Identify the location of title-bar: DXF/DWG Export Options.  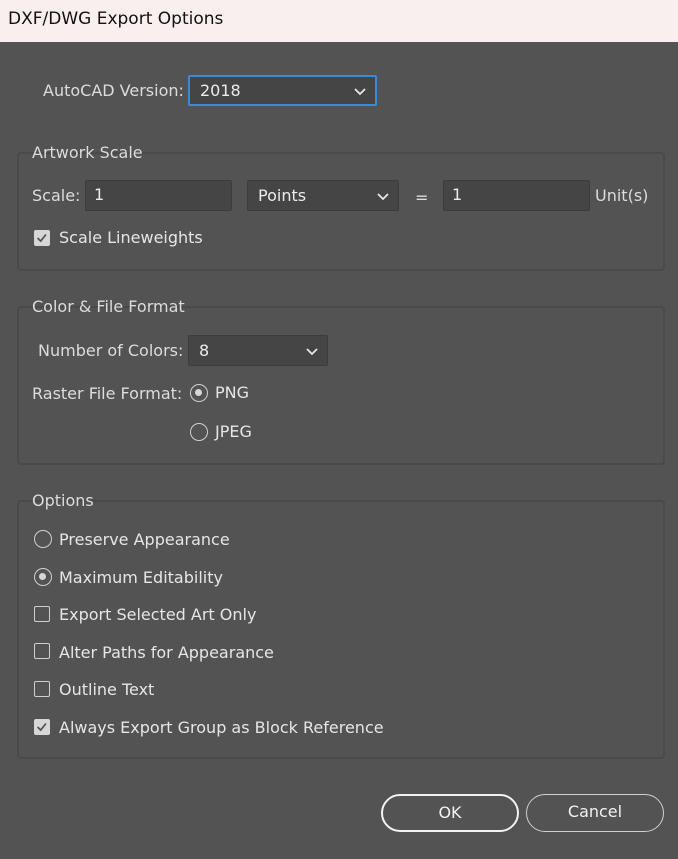
(339, 21).